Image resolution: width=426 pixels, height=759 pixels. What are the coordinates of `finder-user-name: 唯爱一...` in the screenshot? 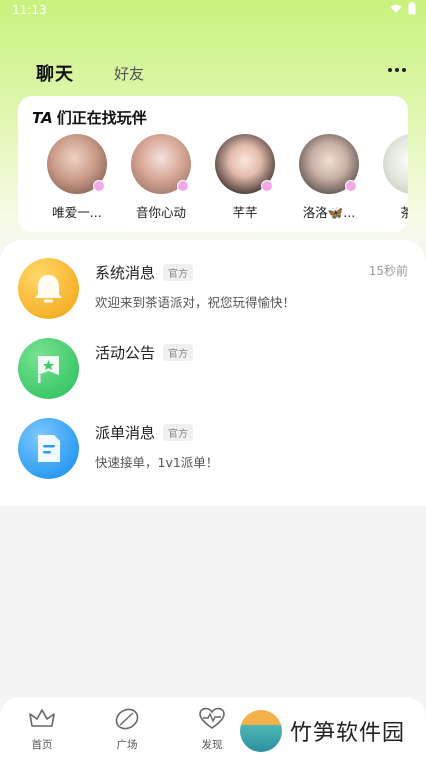 It's located at (77, 212).